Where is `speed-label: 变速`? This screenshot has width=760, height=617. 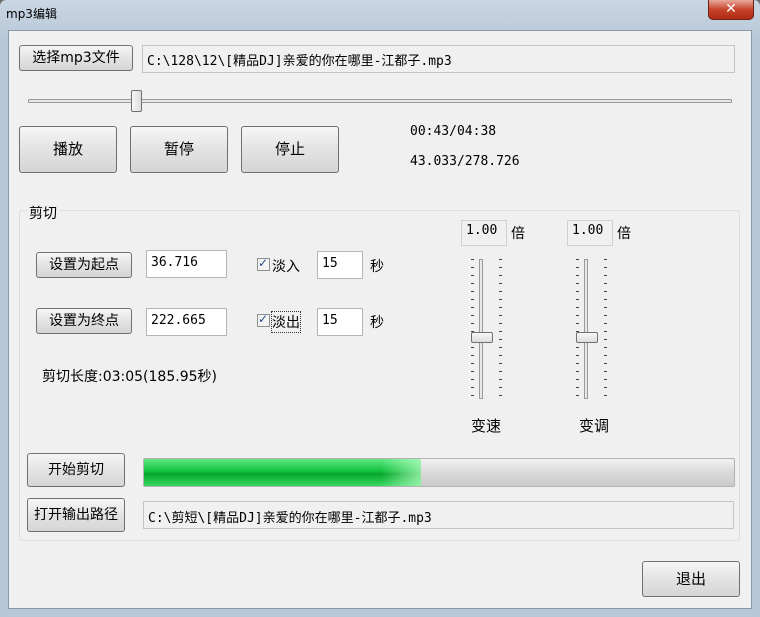
speed-label: 变速 is located at coordinates (486, 426).